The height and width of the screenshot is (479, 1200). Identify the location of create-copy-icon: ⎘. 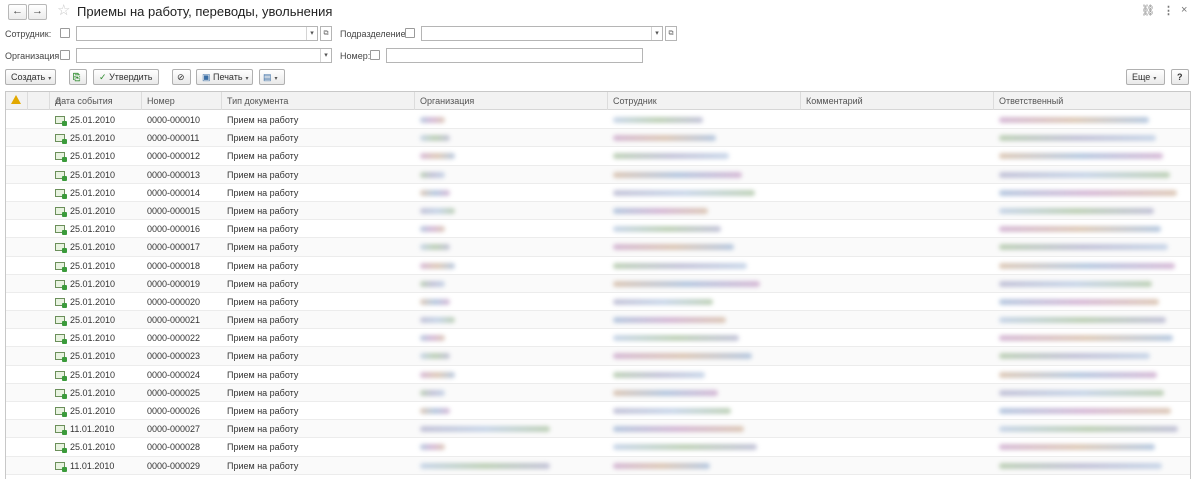
(78, 77).